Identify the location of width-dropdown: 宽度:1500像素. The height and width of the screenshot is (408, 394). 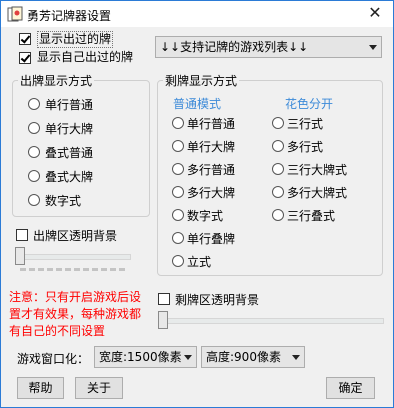
(145, 357).